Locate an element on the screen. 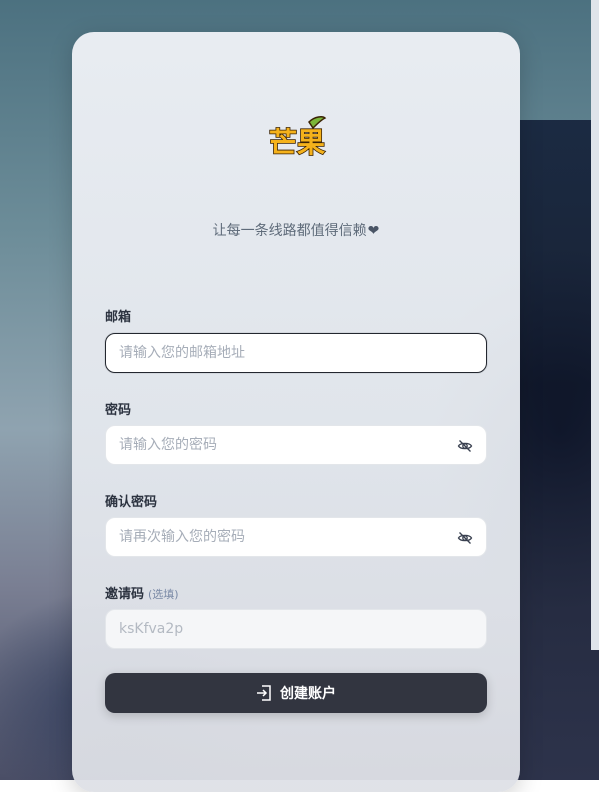 Image resolution: width=599 pixels, height=792 pixels. tagline: 让每一条线路都值得信赖❤ is located at coordinates (296, 230).